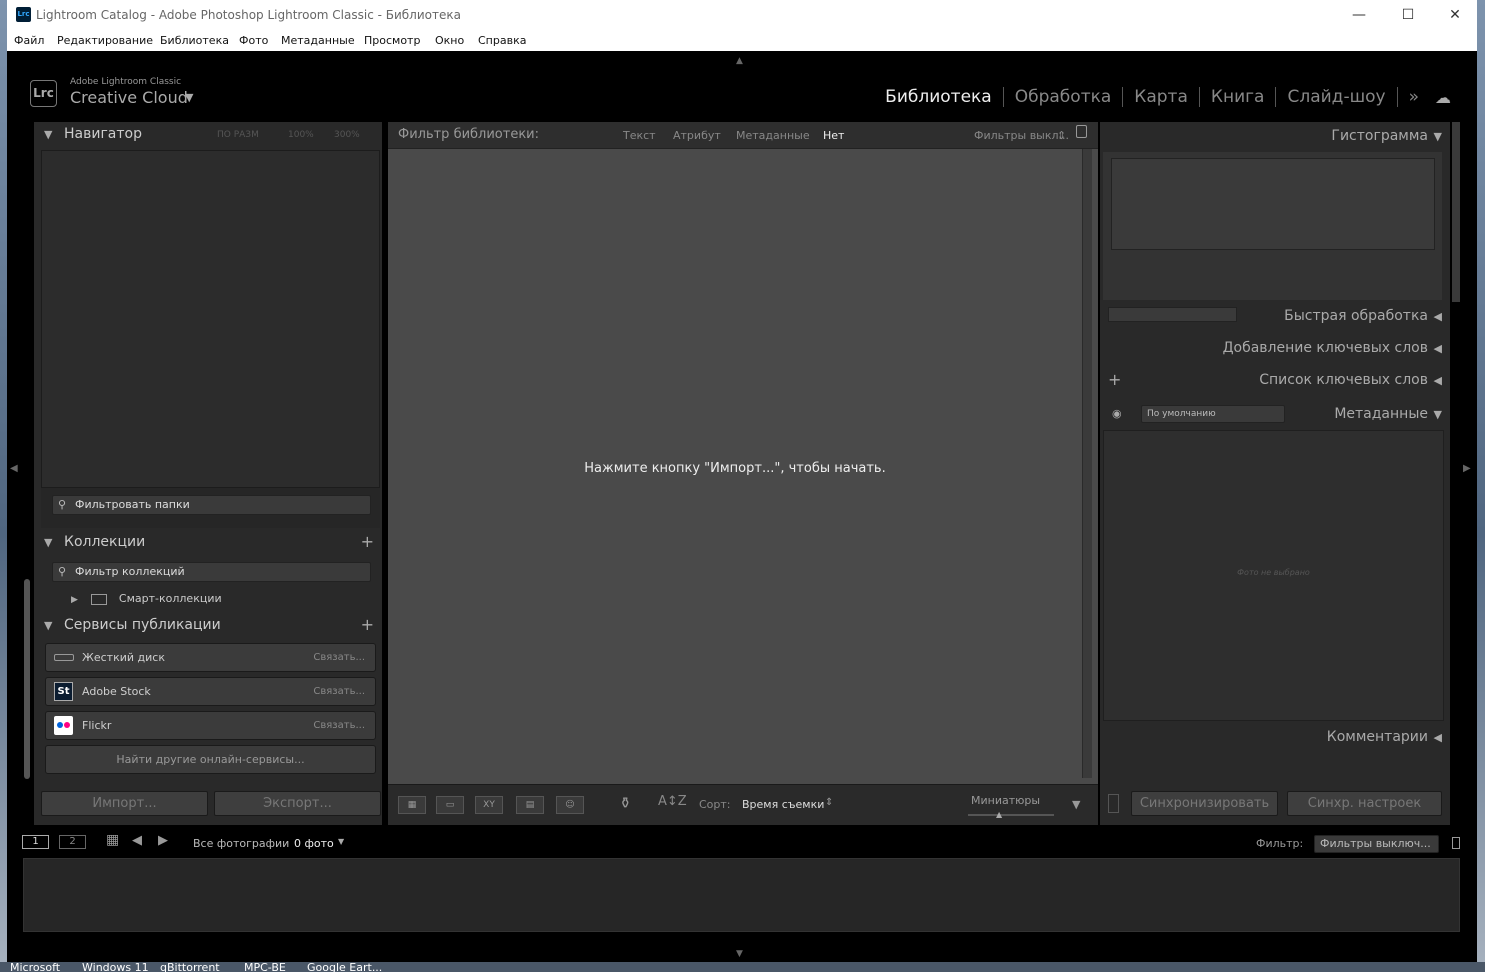 Image resolution: width=1485 pixels, height=972 pixels. What do you see at coordinates (367, 624) in the screenshot?
I see `add-publish-icon: +` at bounding box center [367, 624].